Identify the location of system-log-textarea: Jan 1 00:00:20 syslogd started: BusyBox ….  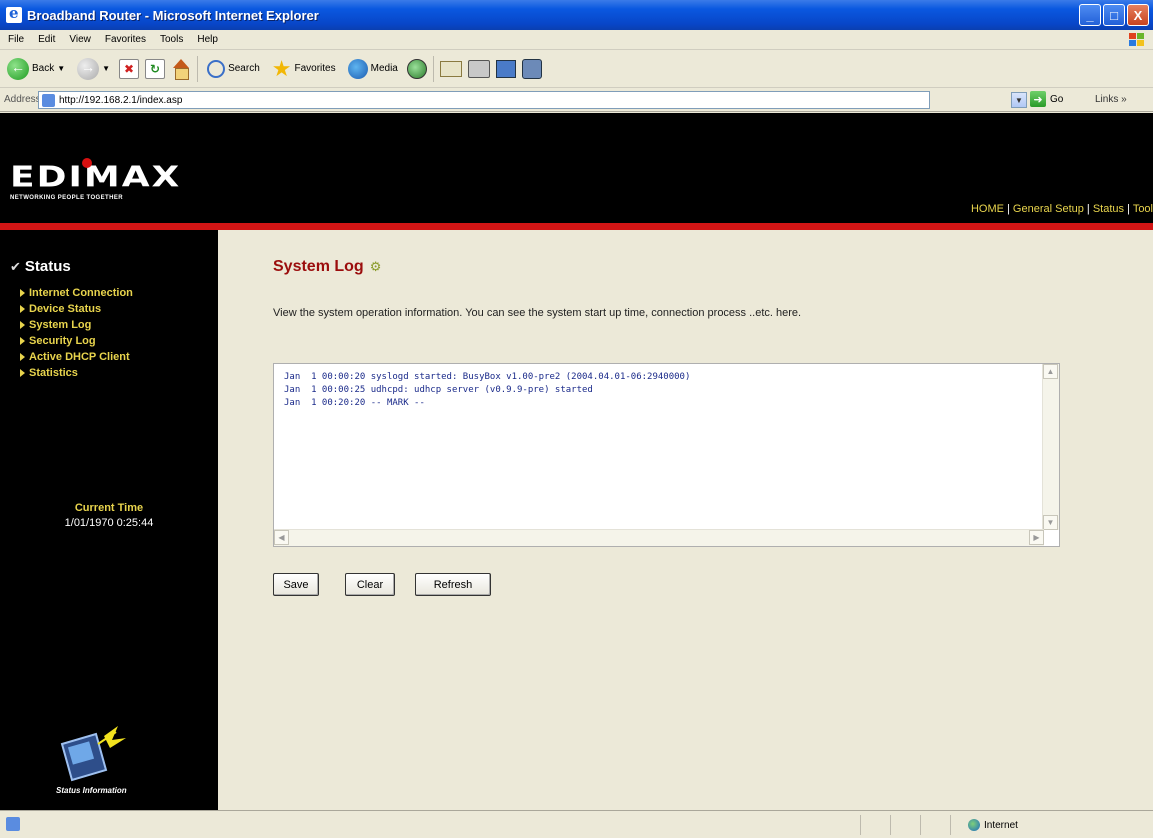
(666, 455).